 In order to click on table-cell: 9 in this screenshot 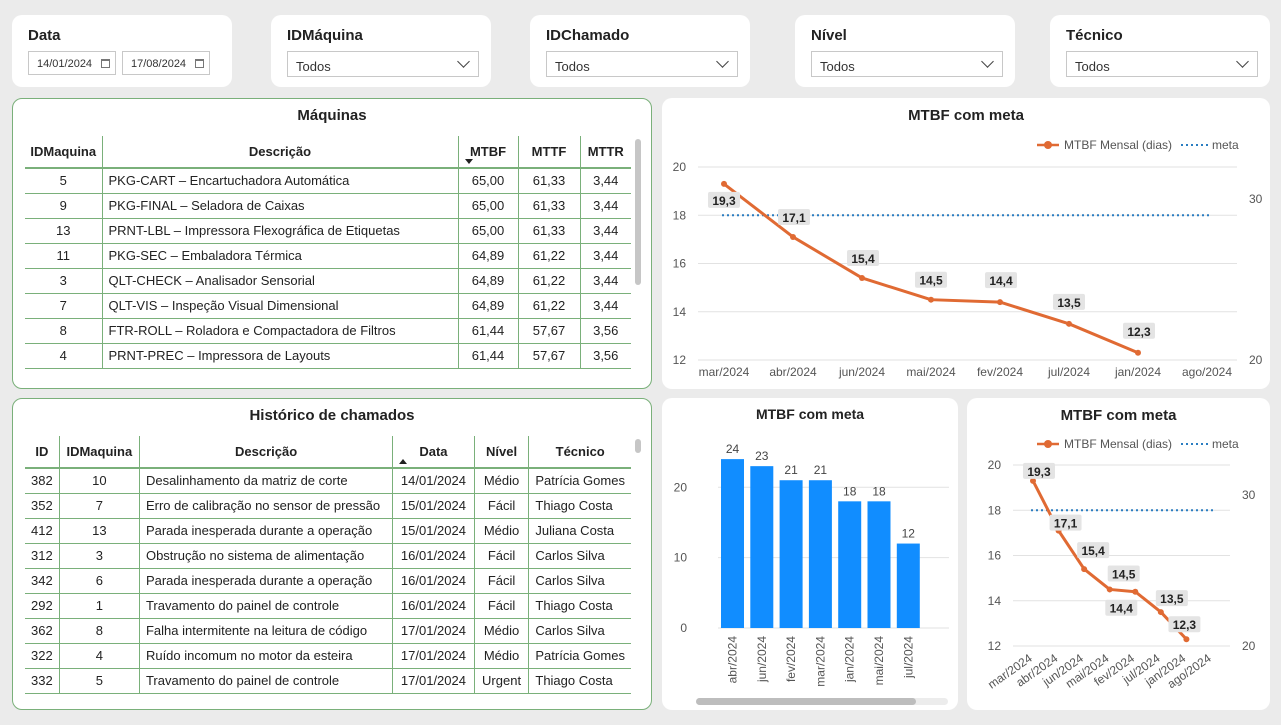, I will do `click(64, 206)`.